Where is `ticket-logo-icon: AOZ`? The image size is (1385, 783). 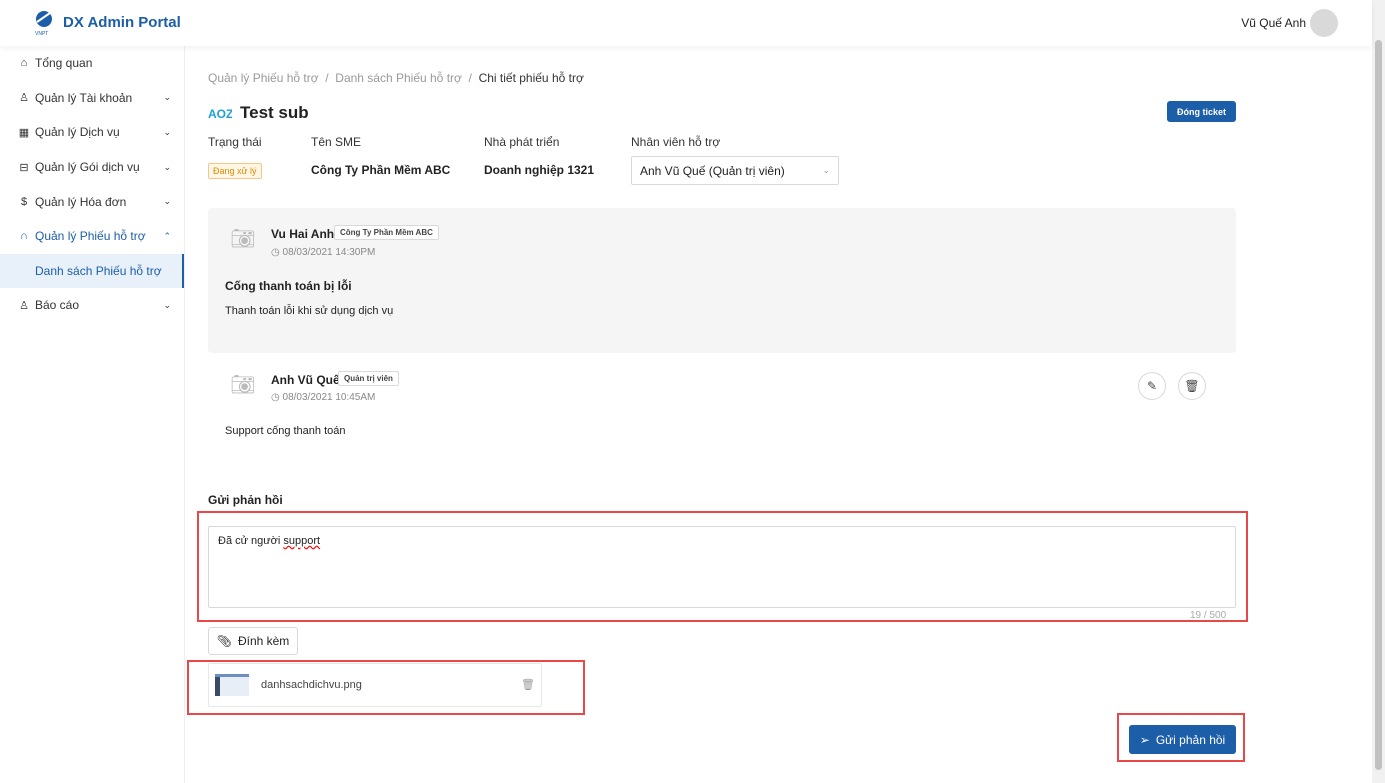
ticket-logo-icon: AOZ is located at coordinates (220, 113).